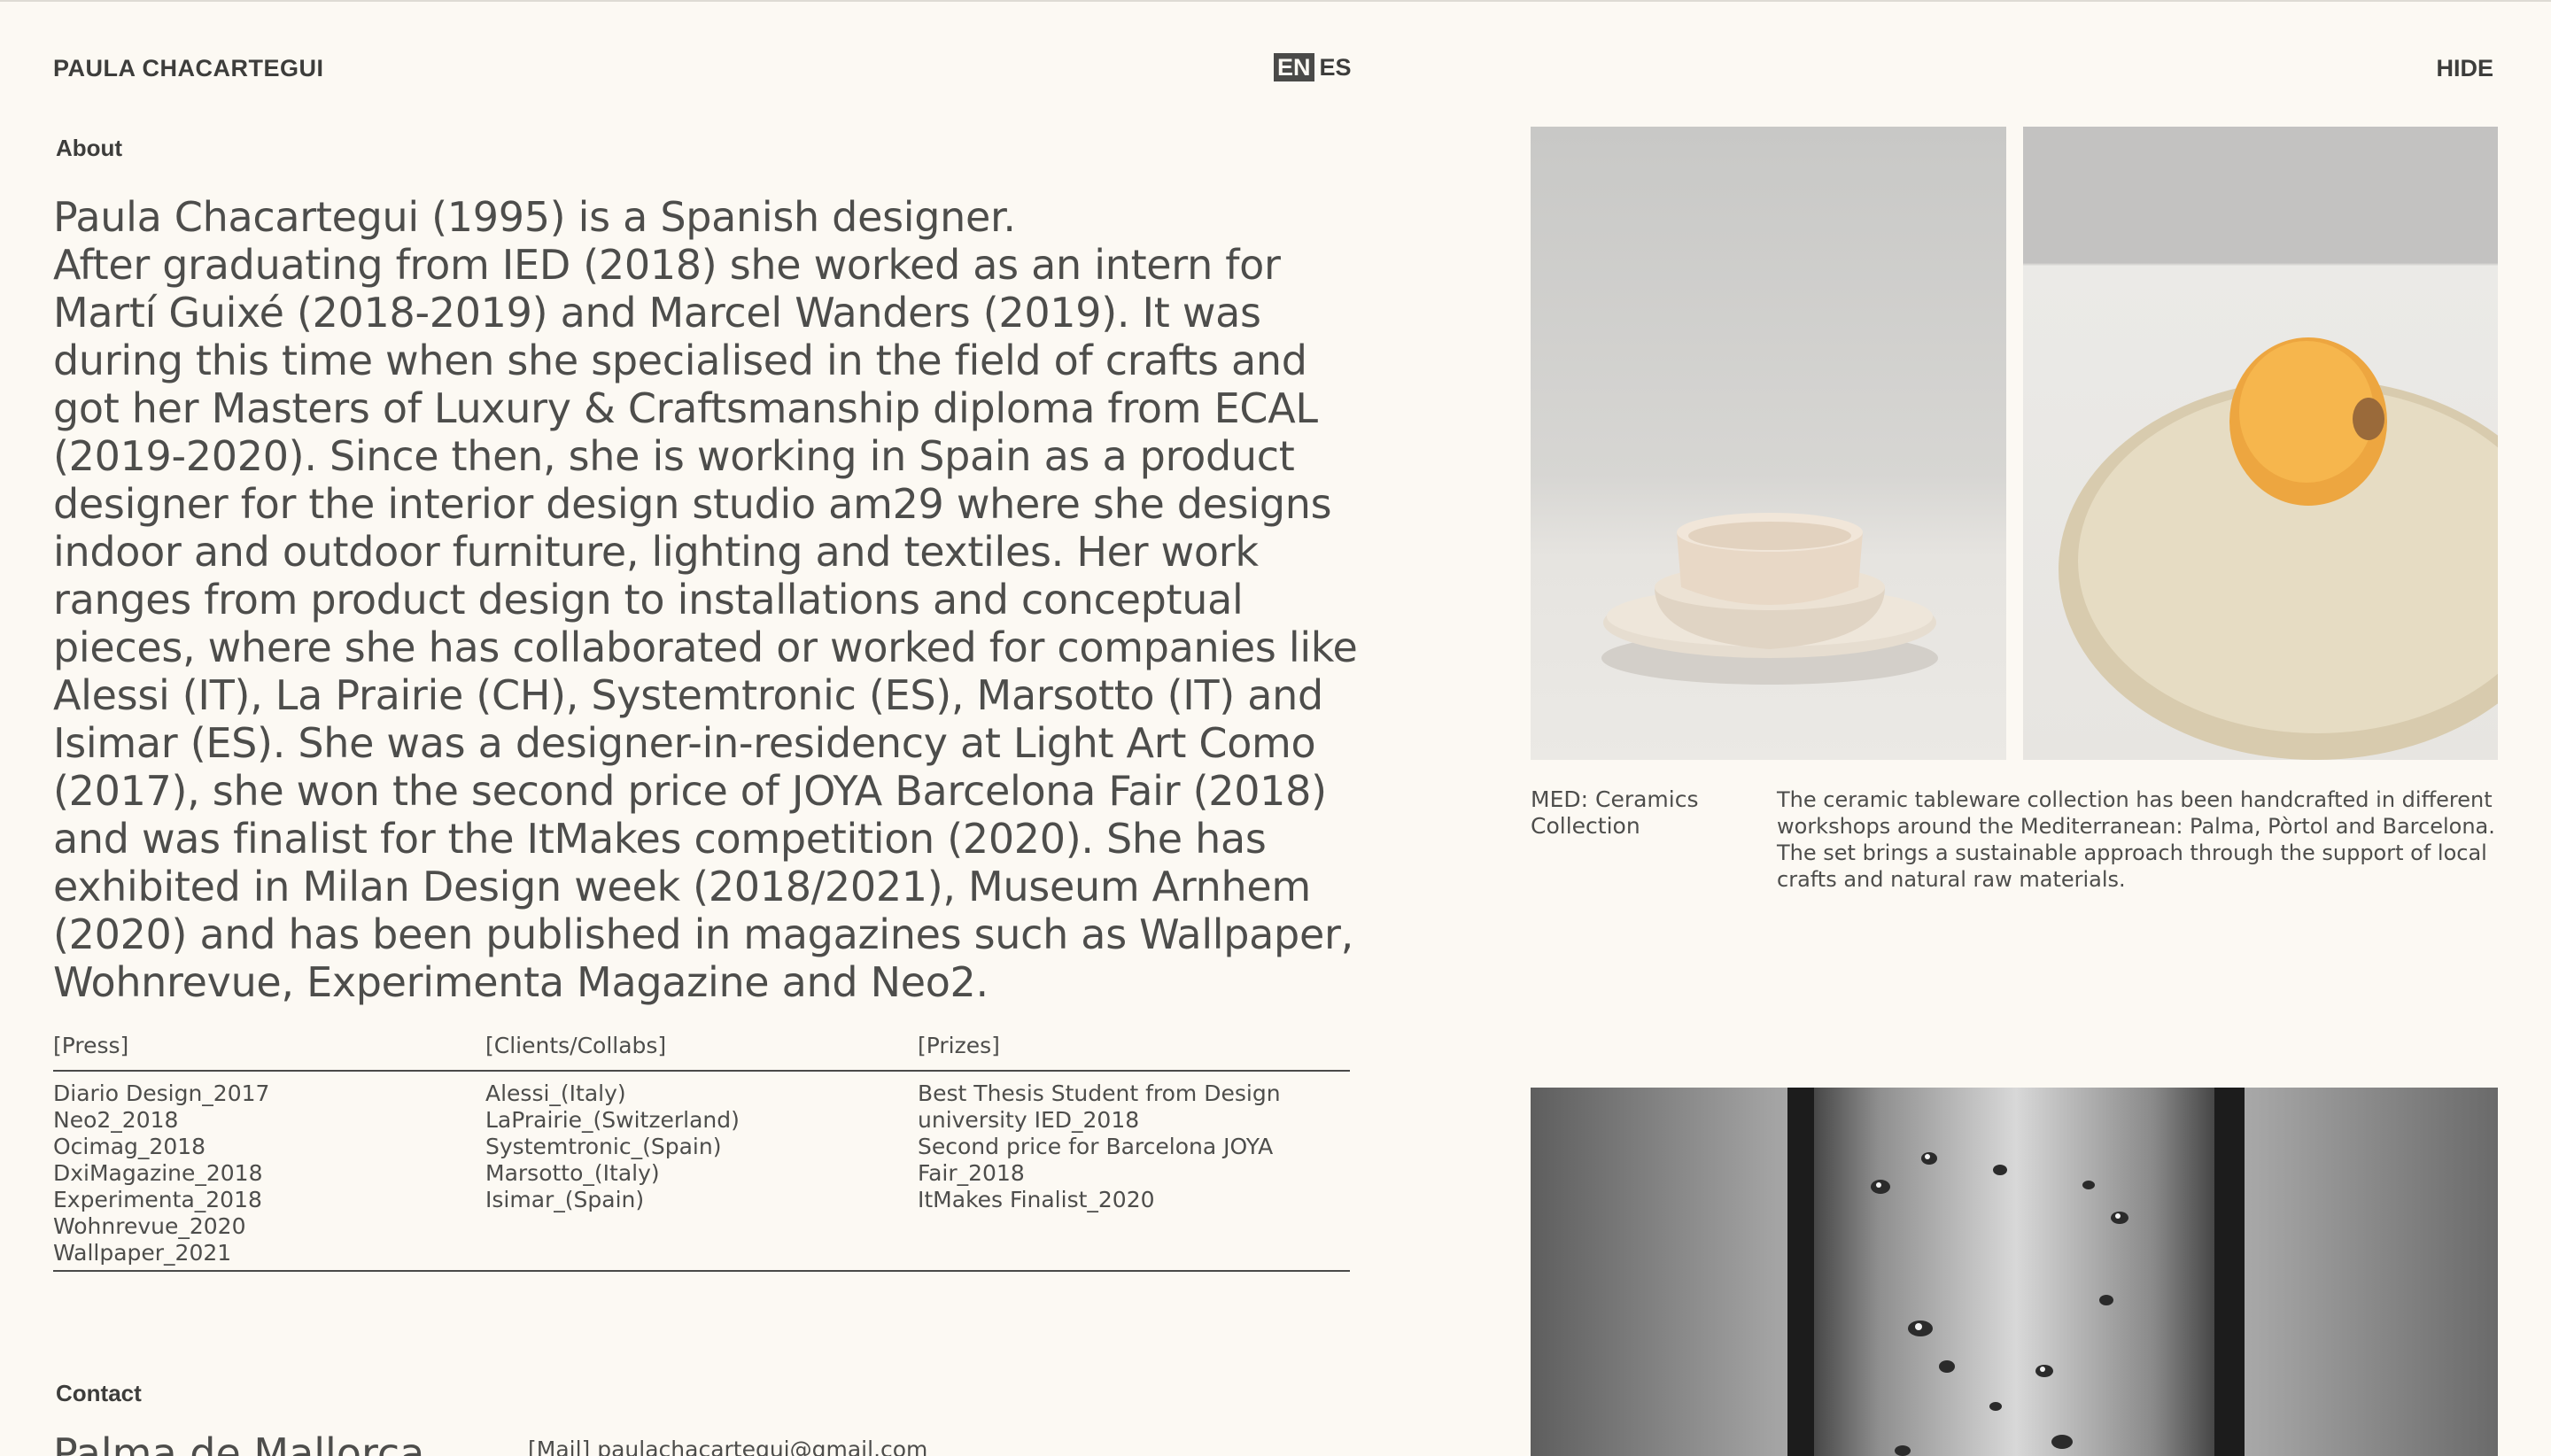 The image size is (2551, 1456). I want to click on hide-button: HIDE, so click(2465, 68).